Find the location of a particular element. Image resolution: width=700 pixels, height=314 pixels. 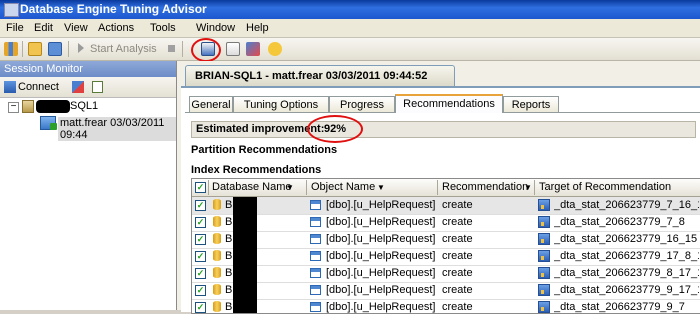

col-recommendation-dropdown-icon: ▼ is located at coordinates (528, 187).